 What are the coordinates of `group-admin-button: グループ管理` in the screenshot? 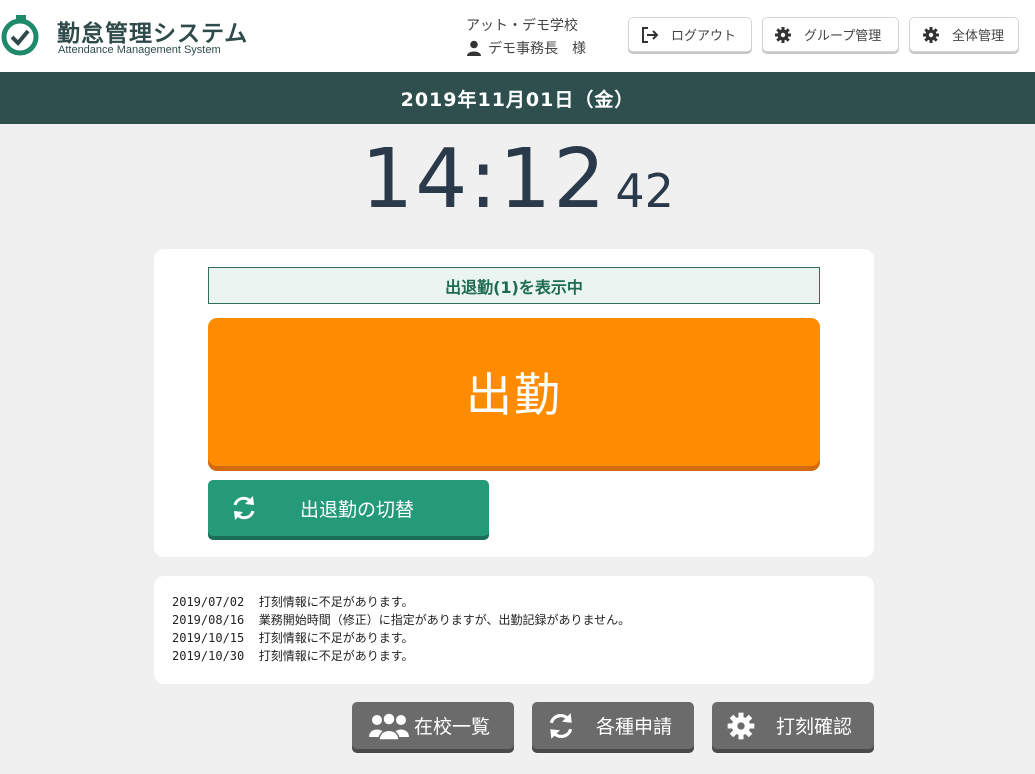 It's located at (830, 34).